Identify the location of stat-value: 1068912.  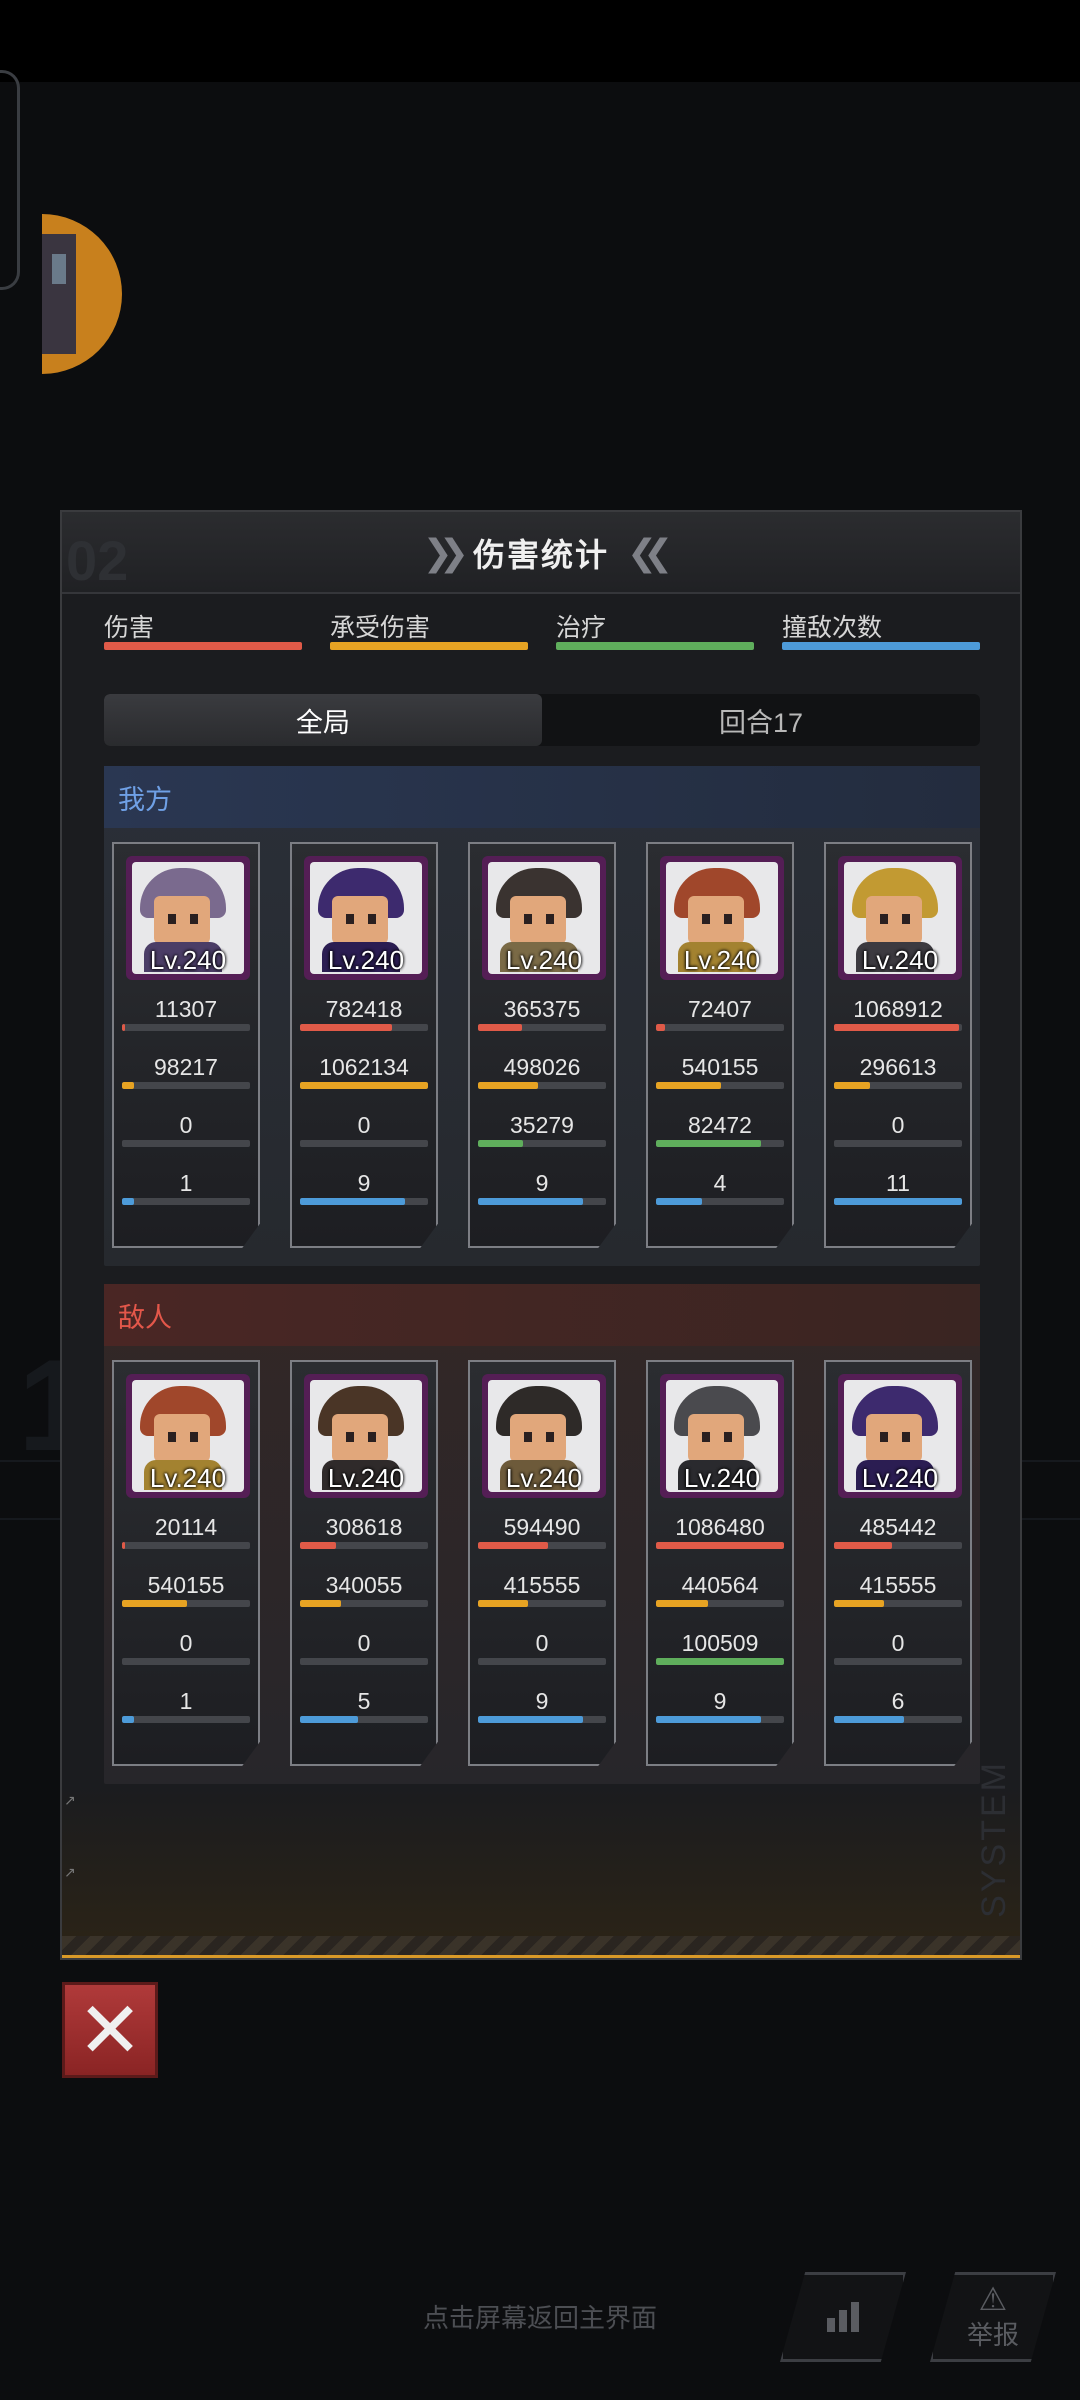
(898, 1009).